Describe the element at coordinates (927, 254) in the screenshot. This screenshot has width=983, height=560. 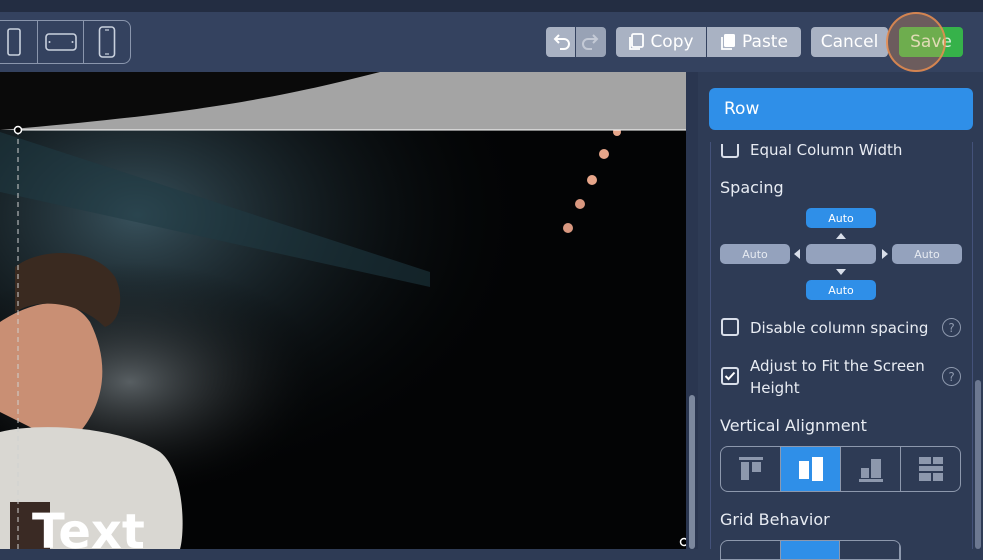
I see `spacing-right-input: Auto` at that location.